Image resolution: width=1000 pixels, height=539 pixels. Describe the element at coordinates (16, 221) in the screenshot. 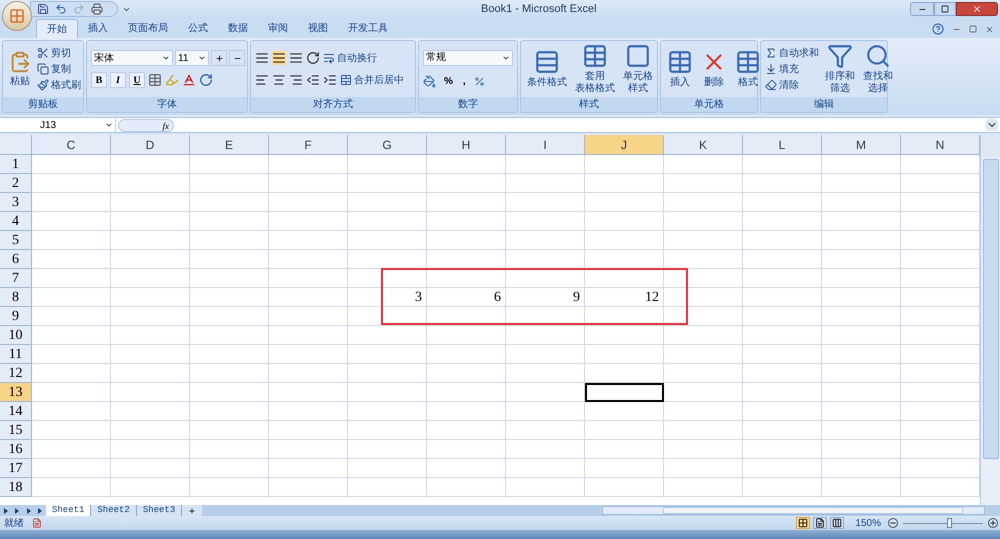

I see `row-header: 4` at that location.